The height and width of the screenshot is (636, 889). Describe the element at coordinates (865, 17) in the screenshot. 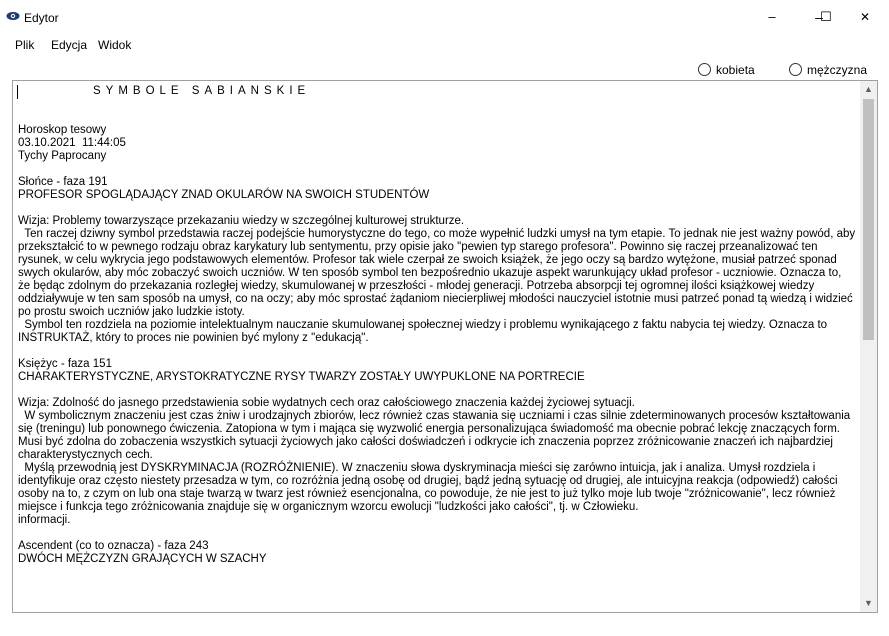

I see `close-button: ✕` at that location.